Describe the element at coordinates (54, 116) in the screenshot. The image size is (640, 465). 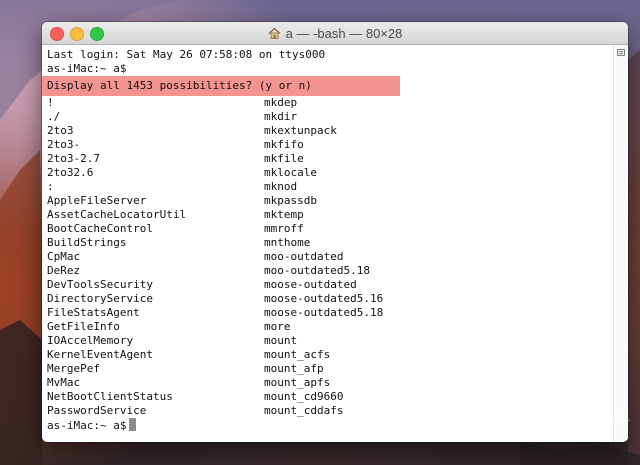
I see `completion-item-left: ./` at that location.